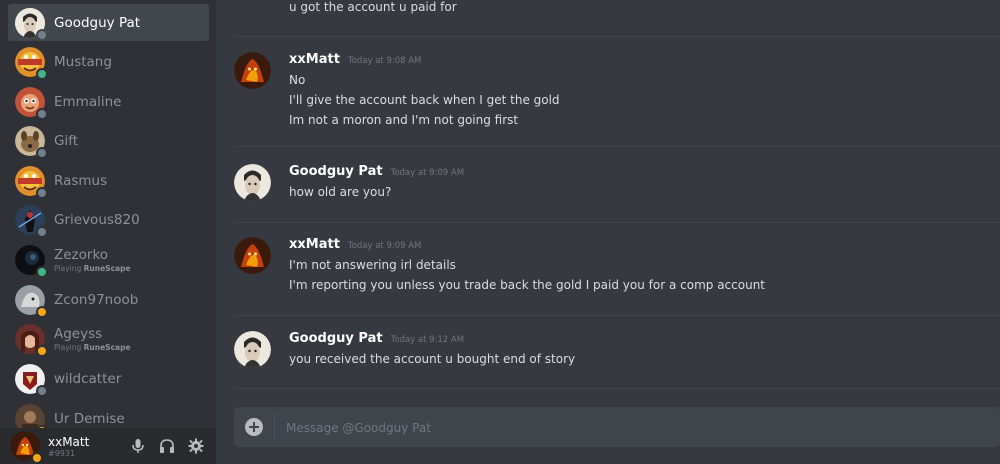  I want to click on gear-icon, so click(196, 446).